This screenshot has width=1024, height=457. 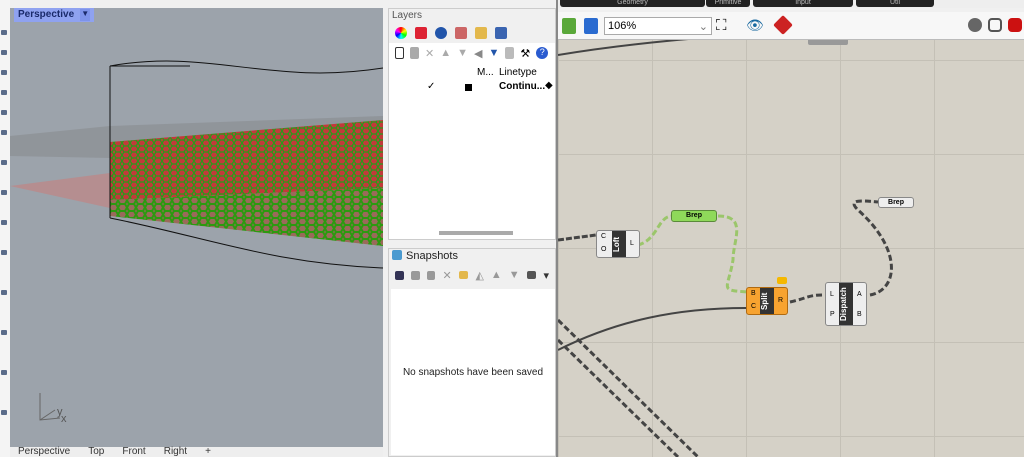 I want to click on save-file-icon, so click(x=591, y=26).